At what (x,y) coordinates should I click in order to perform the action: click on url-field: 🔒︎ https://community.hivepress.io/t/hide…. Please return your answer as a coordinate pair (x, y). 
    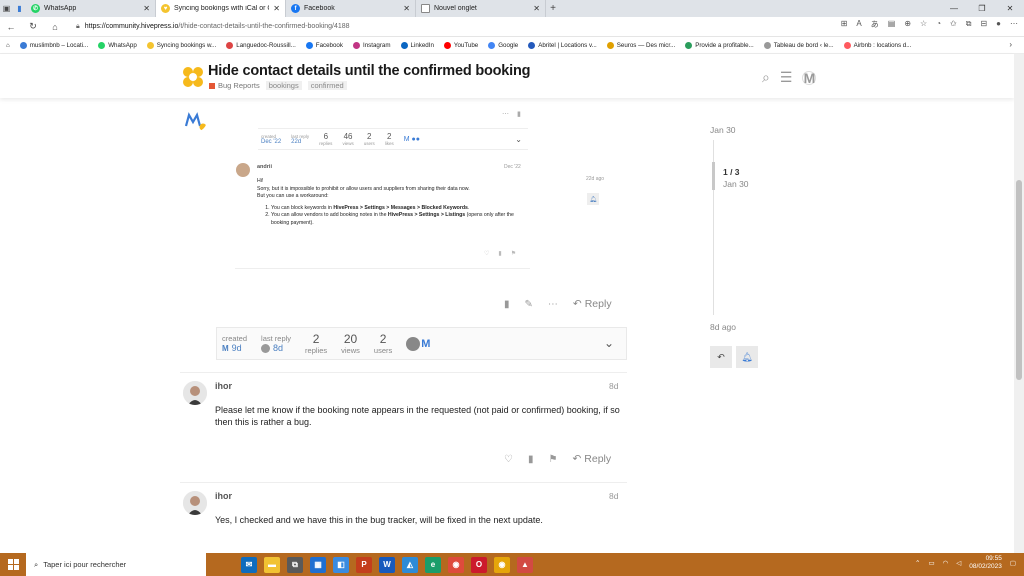
    Looking at the image, I should click on (390, 26).